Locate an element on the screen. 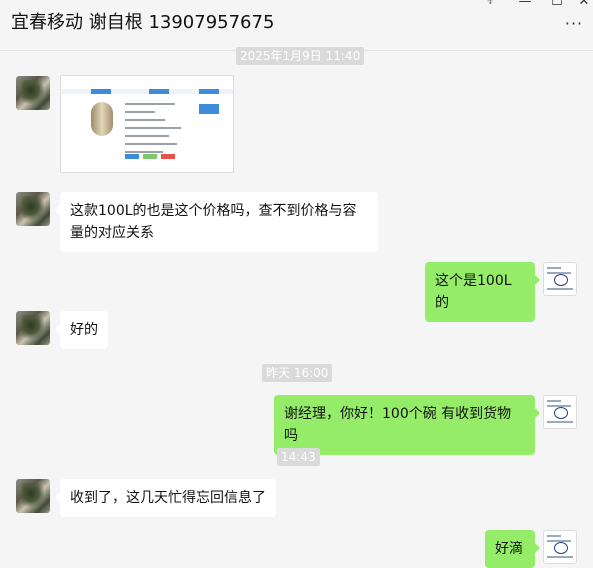  message-bubble: 这款100L的也是这个价格吗，查不到价格与容量的对应关系 is located at coordinates (216, 222).